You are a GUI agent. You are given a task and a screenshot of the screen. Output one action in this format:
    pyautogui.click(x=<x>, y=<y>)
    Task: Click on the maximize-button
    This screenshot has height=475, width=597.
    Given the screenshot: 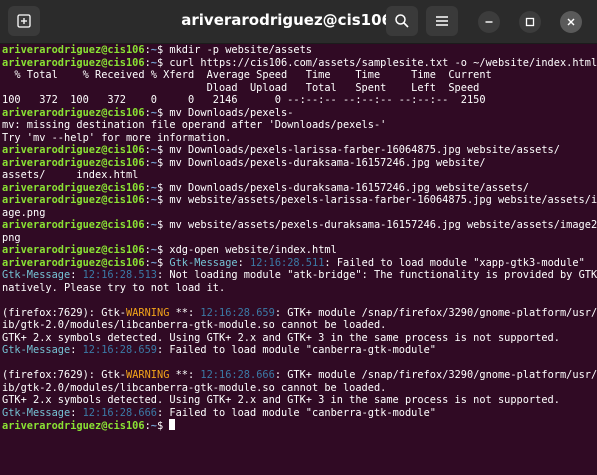 What is the action you would take?
    pyautogui.click(x=530, y=22)
    